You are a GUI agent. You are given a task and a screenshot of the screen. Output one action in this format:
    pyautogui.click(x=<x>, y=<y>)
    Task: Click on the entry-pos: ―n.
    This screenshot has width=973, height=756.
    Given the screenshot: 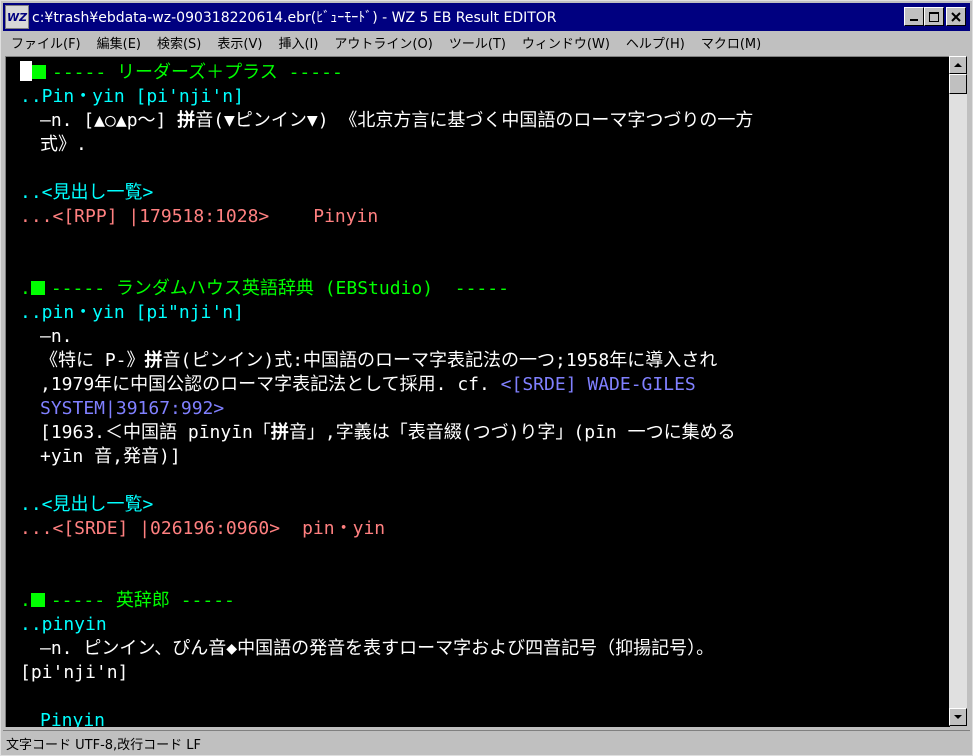 What is the action you would take?
    pyautogui.click(x=56, y=336)
    